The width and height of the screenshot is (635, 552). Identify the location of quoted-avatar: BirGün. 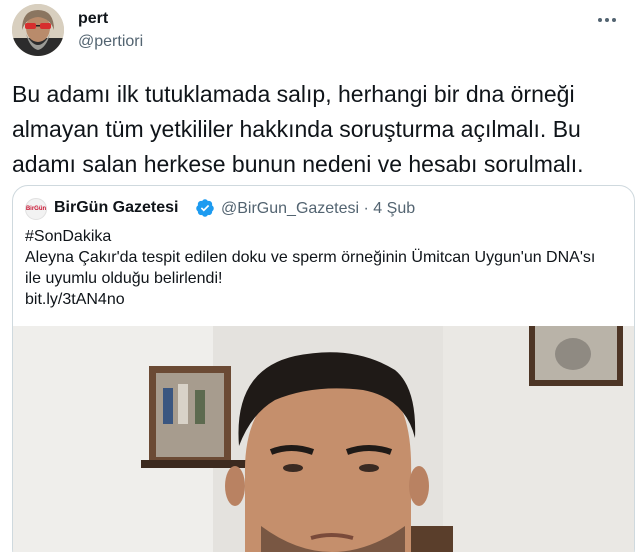
(36, 209).